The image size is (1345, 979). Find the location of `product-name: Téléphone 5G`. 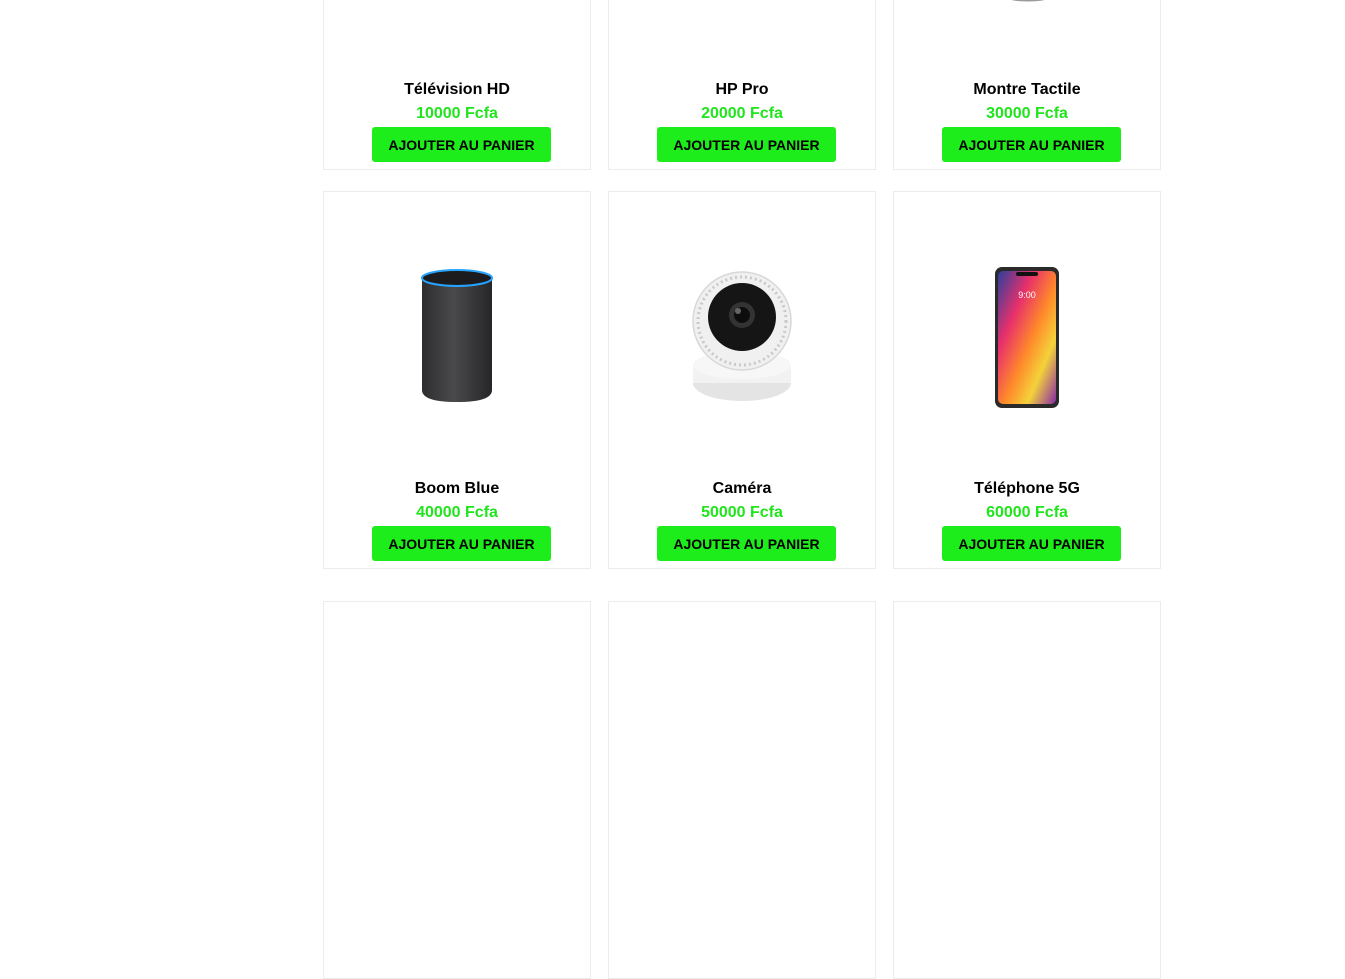

product-name: Téléphone 5G is located at coordinates (1027, 488).